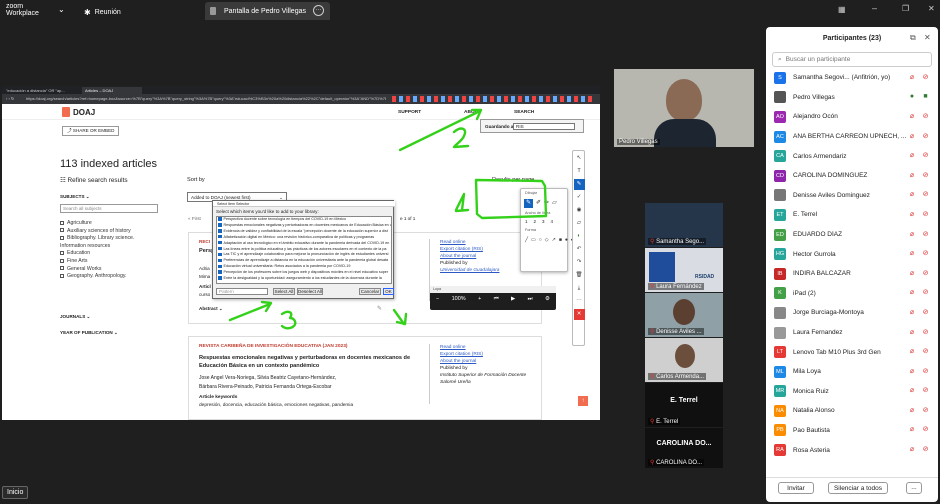 Image resolution: width=940 pixels, height=504 pixels. Describe the element at coordinates (511, 199) in the screenshot. I see `annotation-box` at that location.